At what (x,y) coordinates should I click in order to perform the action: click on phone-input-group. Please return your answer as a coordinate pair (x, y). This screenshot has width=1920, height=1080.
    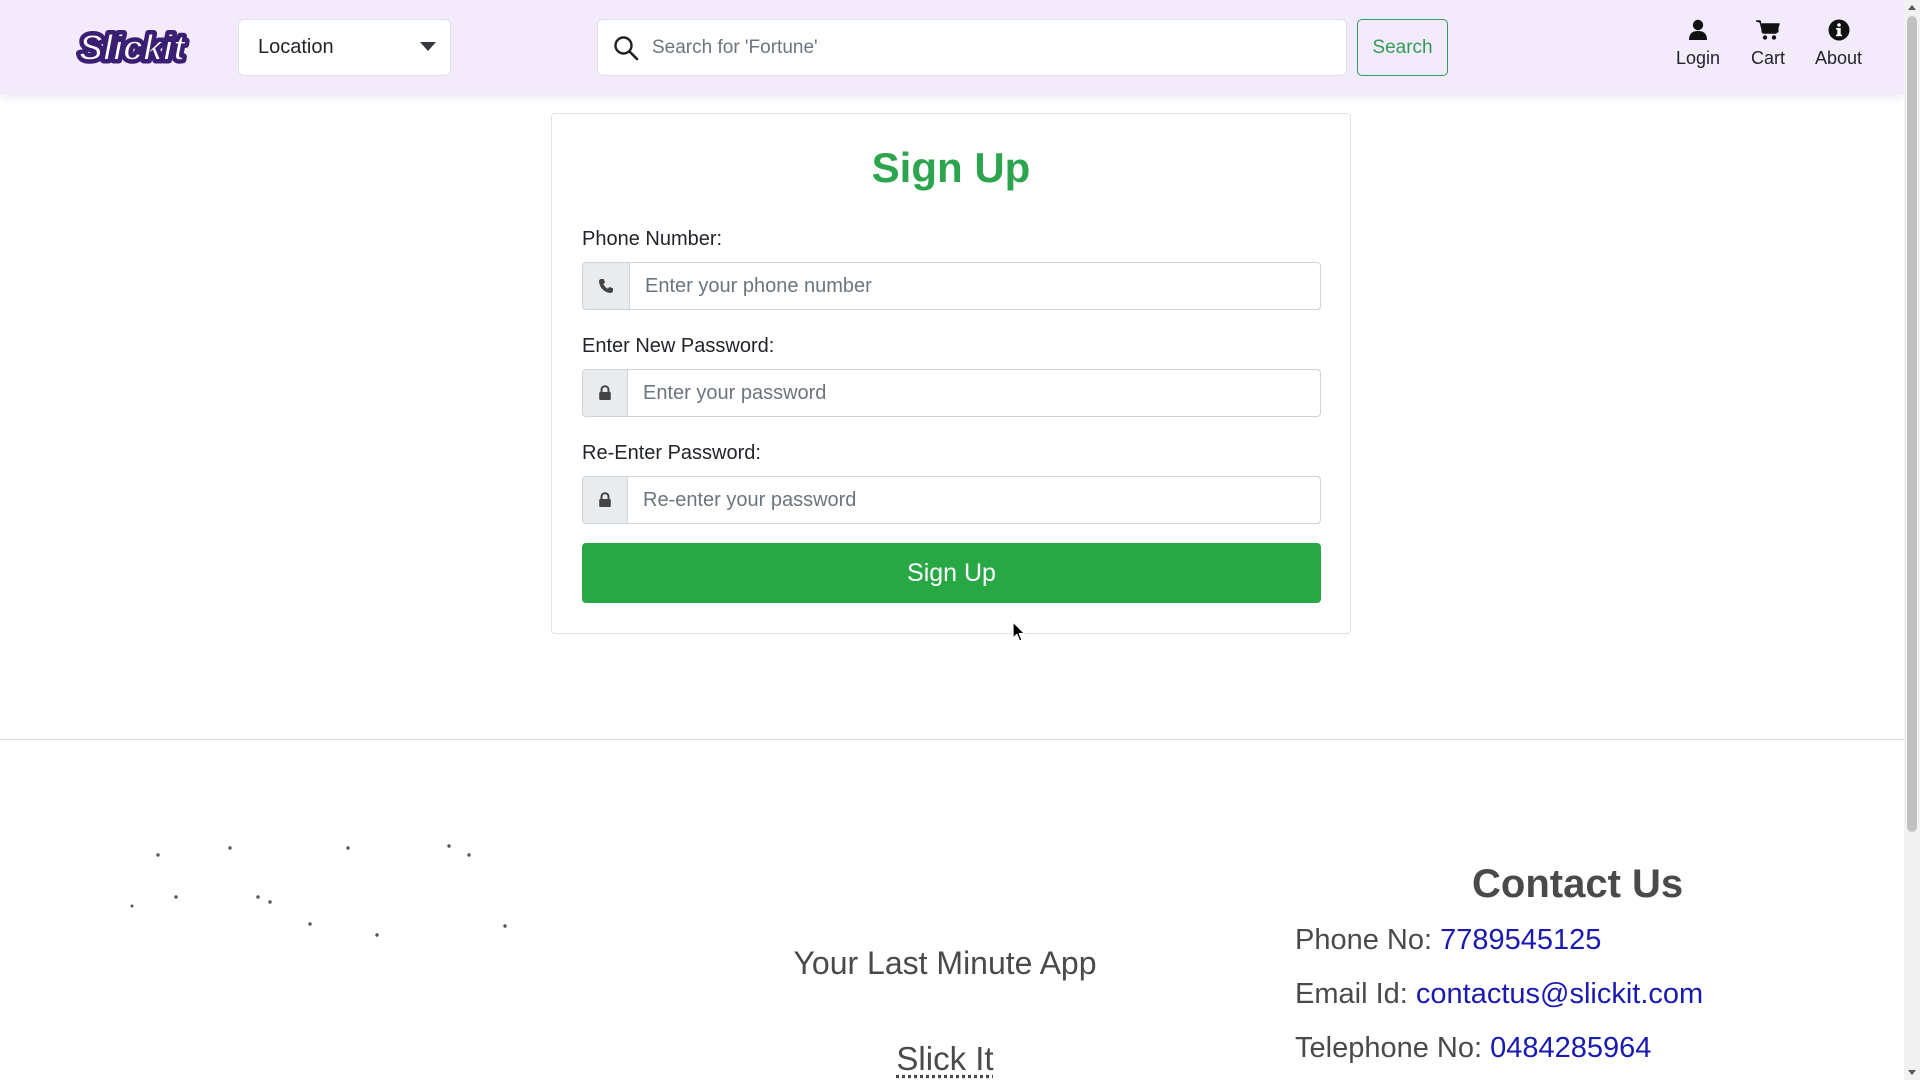
    Looking at the image, I should click on (951, 286).